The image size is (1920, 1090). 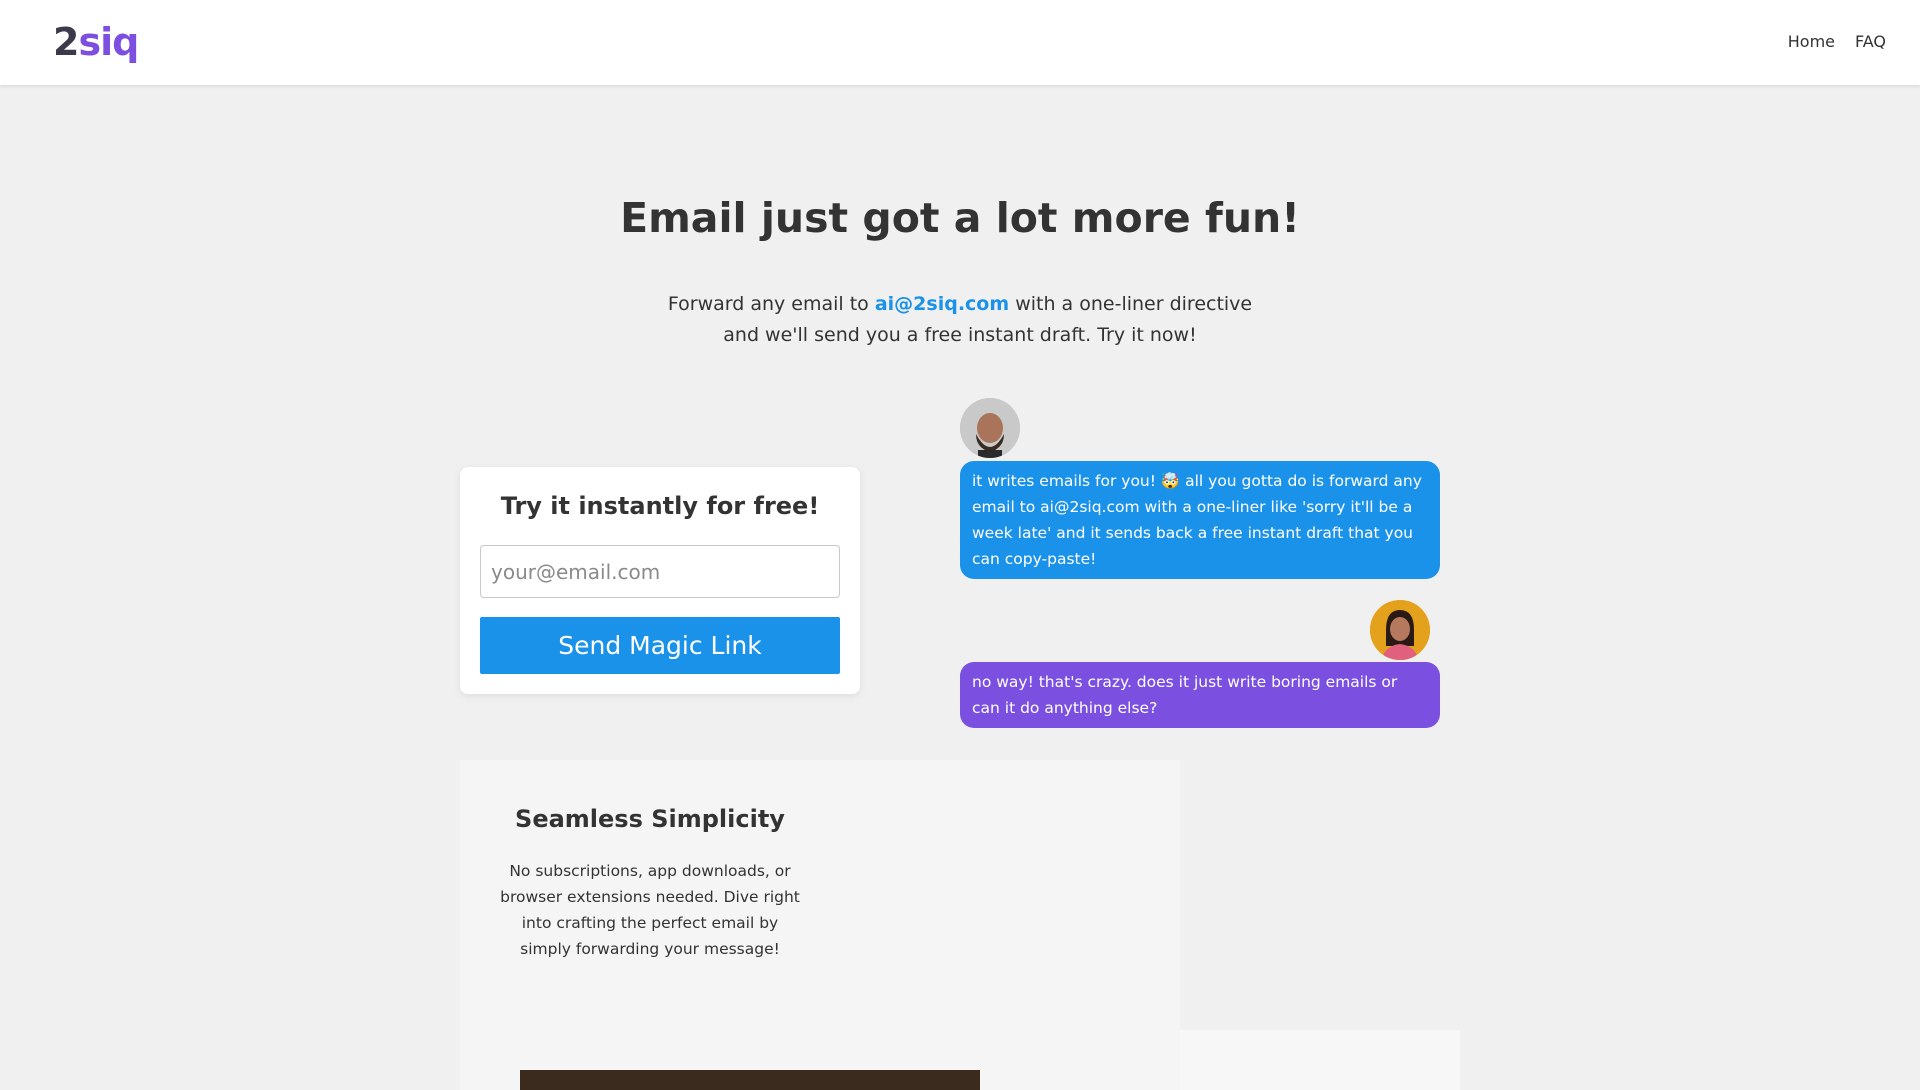 What do you see at coordinates (660, 571) in the screenshot?
I see `email-input` at bounding box center [660, 571].